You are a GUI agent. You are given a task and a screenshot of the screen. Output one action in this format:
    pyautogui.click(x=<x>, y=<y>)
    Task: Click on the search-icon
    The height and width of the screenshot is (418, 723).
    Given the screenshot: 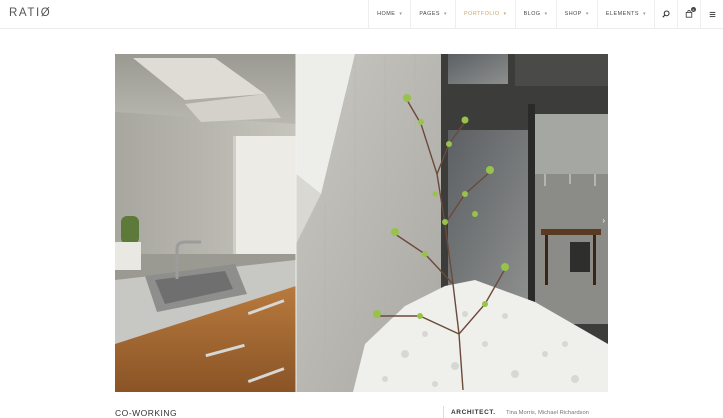 What is the action you would take?
    pyautogui.click(x=665, y=14)
    